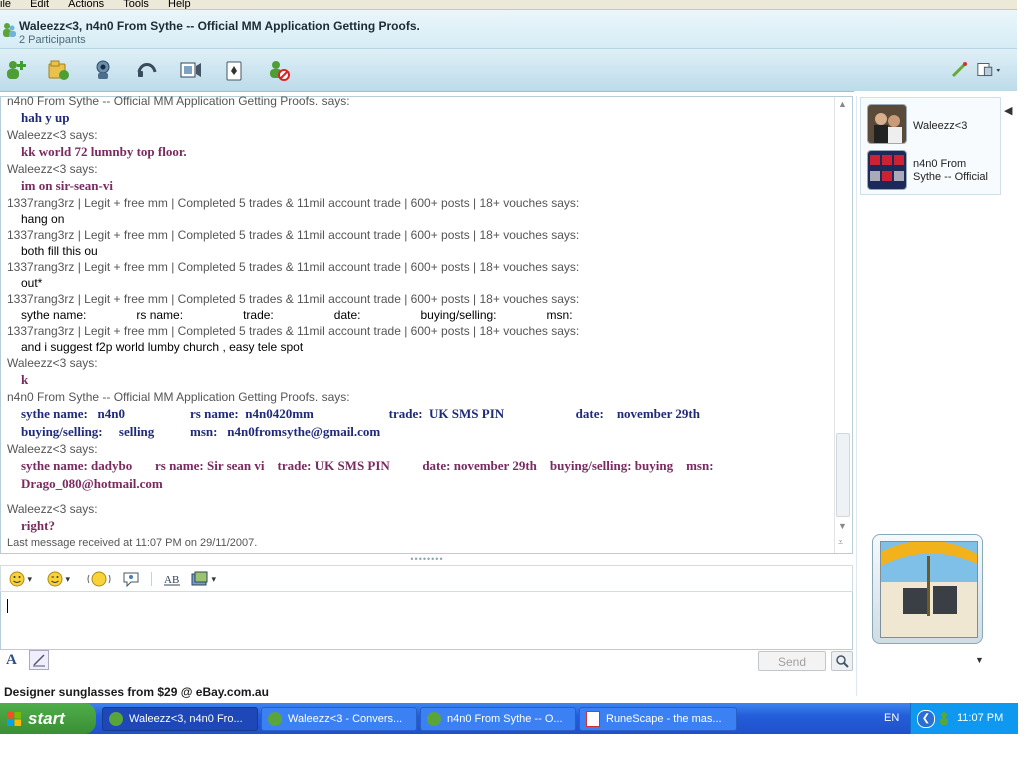 The width and height of the screenshot is (1024, 768). I want to click on svg-text: AB, so click(171, 580).